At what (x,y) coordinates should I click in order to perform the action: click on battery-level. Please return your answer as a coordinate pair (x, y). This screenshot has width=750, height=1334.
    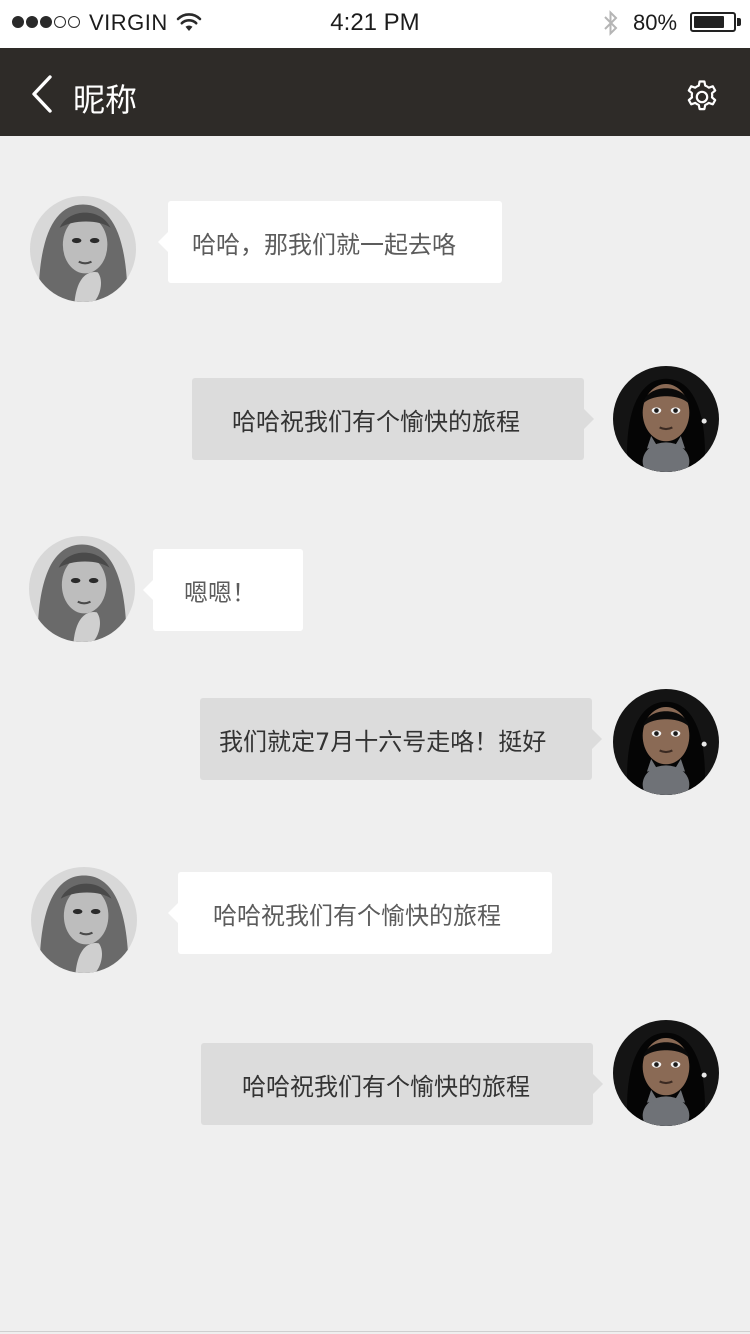
    Looking at the image, I should click on (709, 22).